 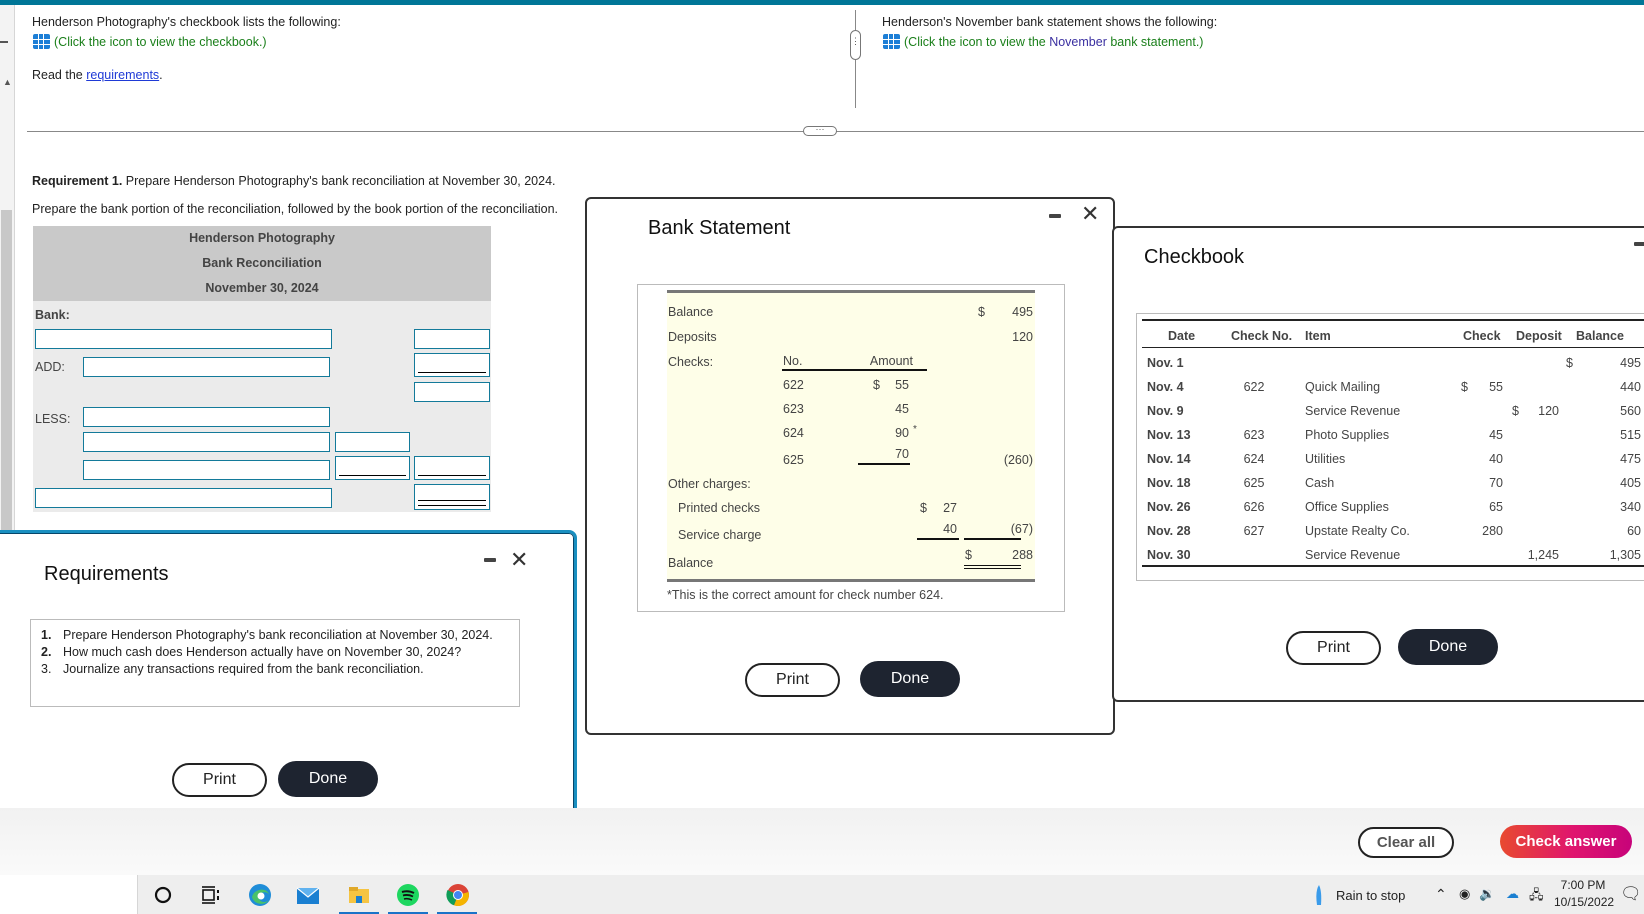 I want to click on clear-all-button: Clear all, so click(x=1406, y=842).